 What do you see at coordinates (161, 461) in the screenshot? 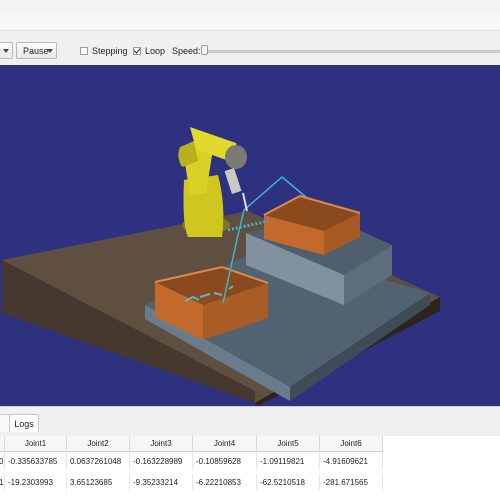
I see `table-cell-row0-joint3: -0.163228989` at bounding box center [161, 461].